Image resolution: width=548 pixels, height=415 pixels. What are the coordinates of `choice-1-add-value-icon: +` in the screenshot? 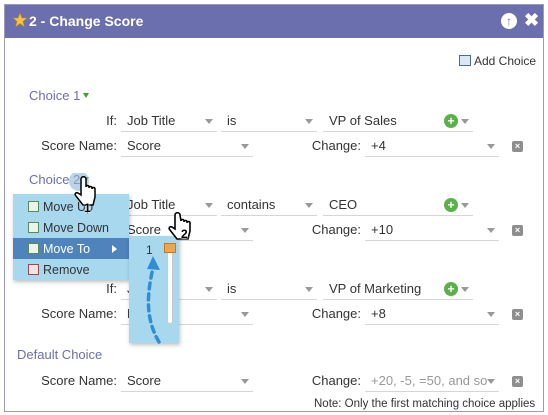 It's located at (451, 121).